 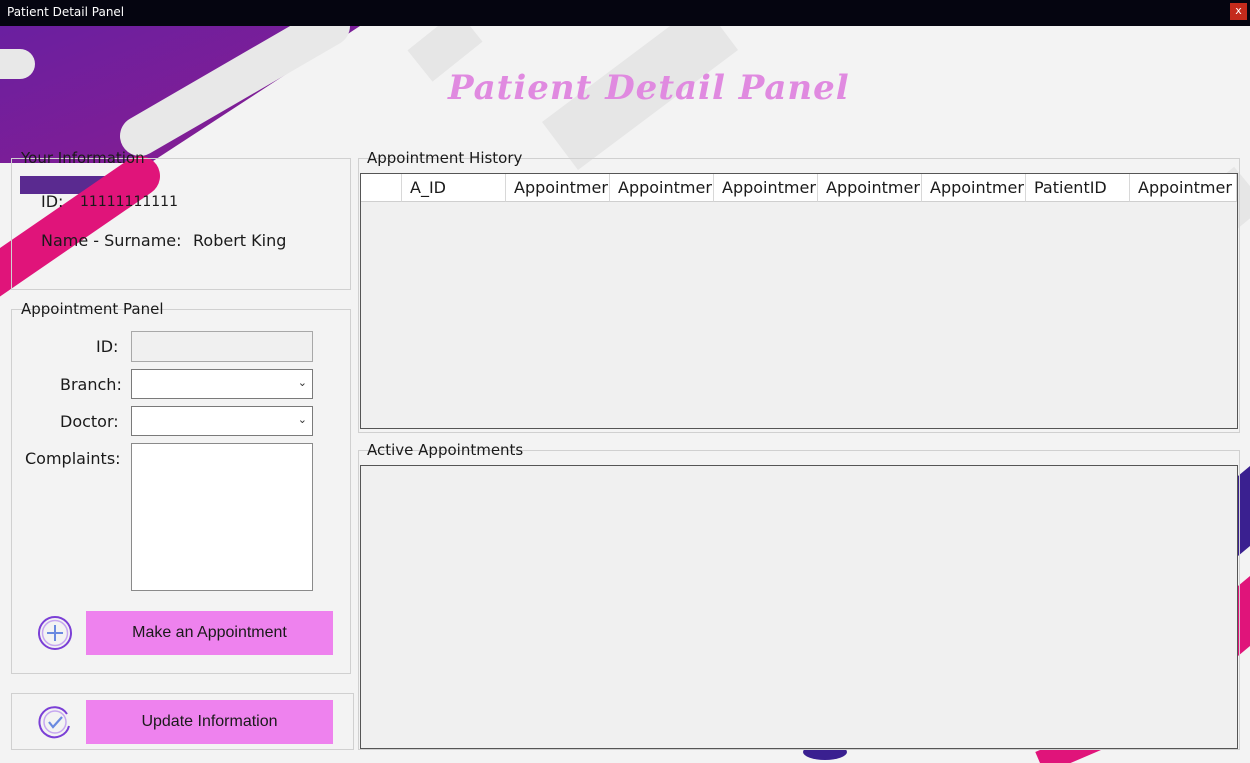 What do you see at coordinates (1078, 188) in the screenshot?
I see `column-header: PatientID` at bounding box center [1078, 188].